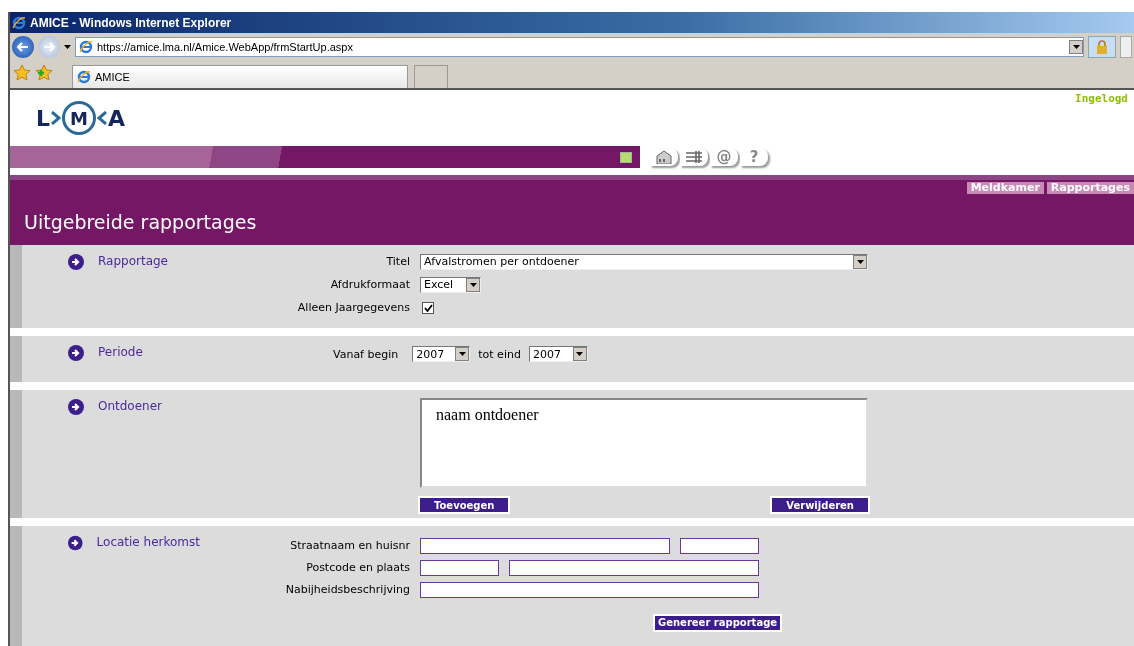 The height and width of the screenshot is (646, 1134). What do you see at coordinates (397, 261) in the screenshot?
I see `field-label: Titel` at bounding box center [397, 261].